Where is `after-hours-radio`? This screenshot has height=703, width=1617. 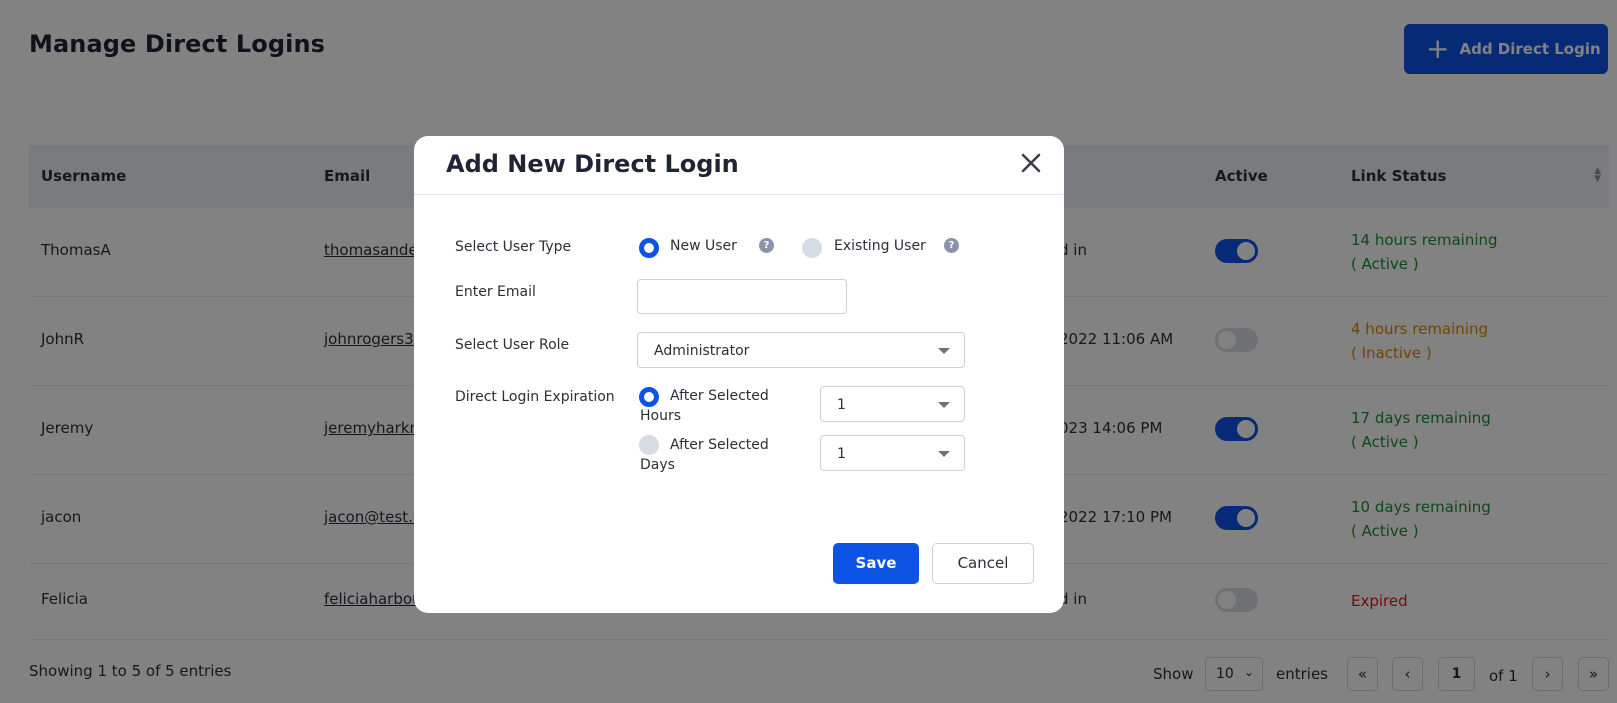
after-hours-radio is located at coordinates (649, 397).